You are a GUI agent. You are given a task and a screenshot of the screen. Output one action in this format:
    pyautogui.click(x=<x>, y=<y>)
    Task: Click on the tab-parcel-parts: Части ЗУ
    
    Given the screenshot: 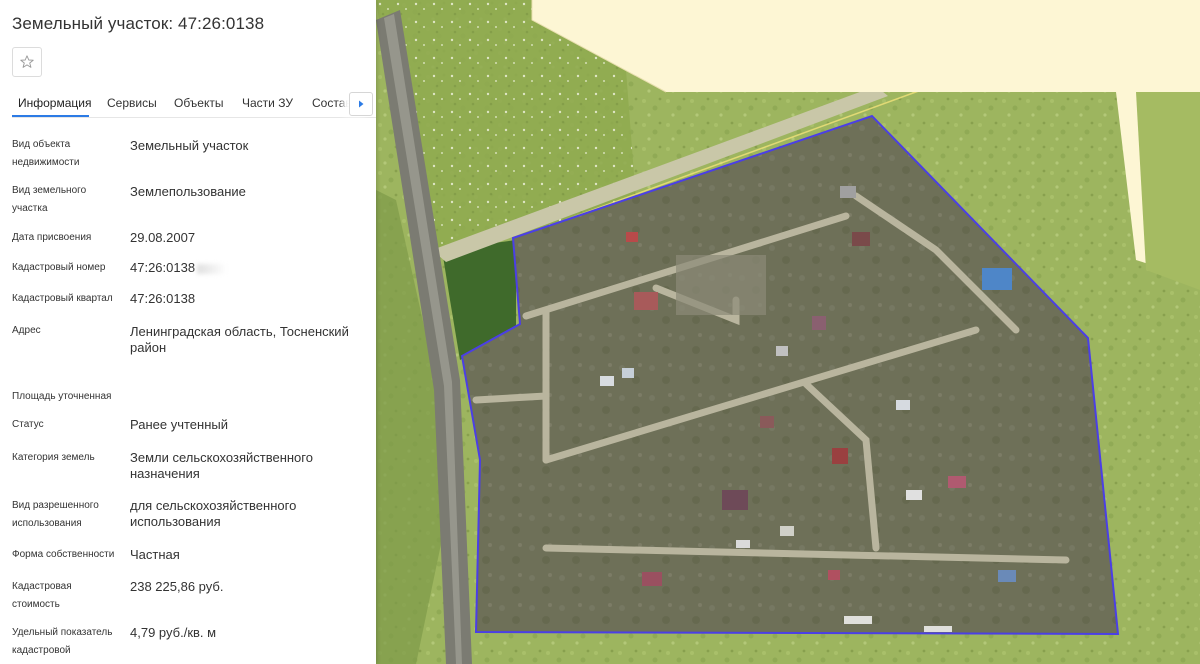 What is the action you would take?
    pyautogui.click(x=267, y=103)
    